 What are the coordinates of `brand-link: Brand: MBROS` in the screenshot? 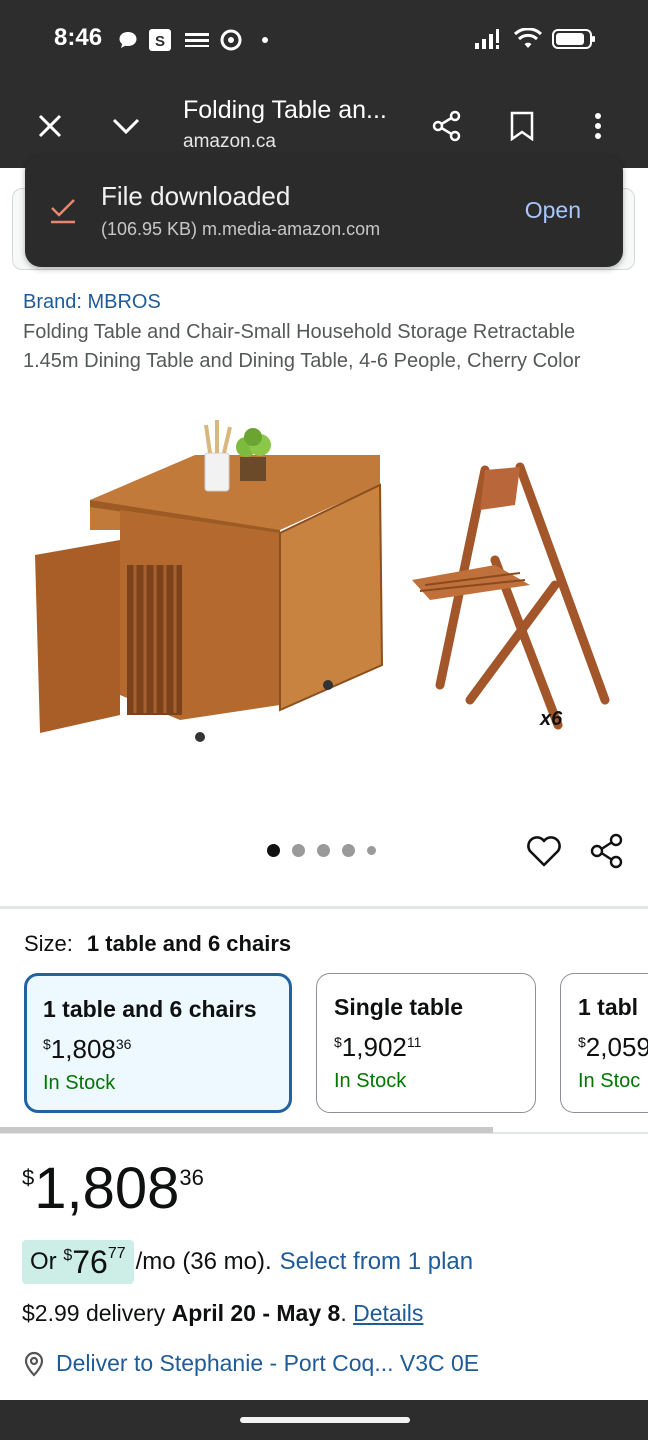 It's located at (92, 302).